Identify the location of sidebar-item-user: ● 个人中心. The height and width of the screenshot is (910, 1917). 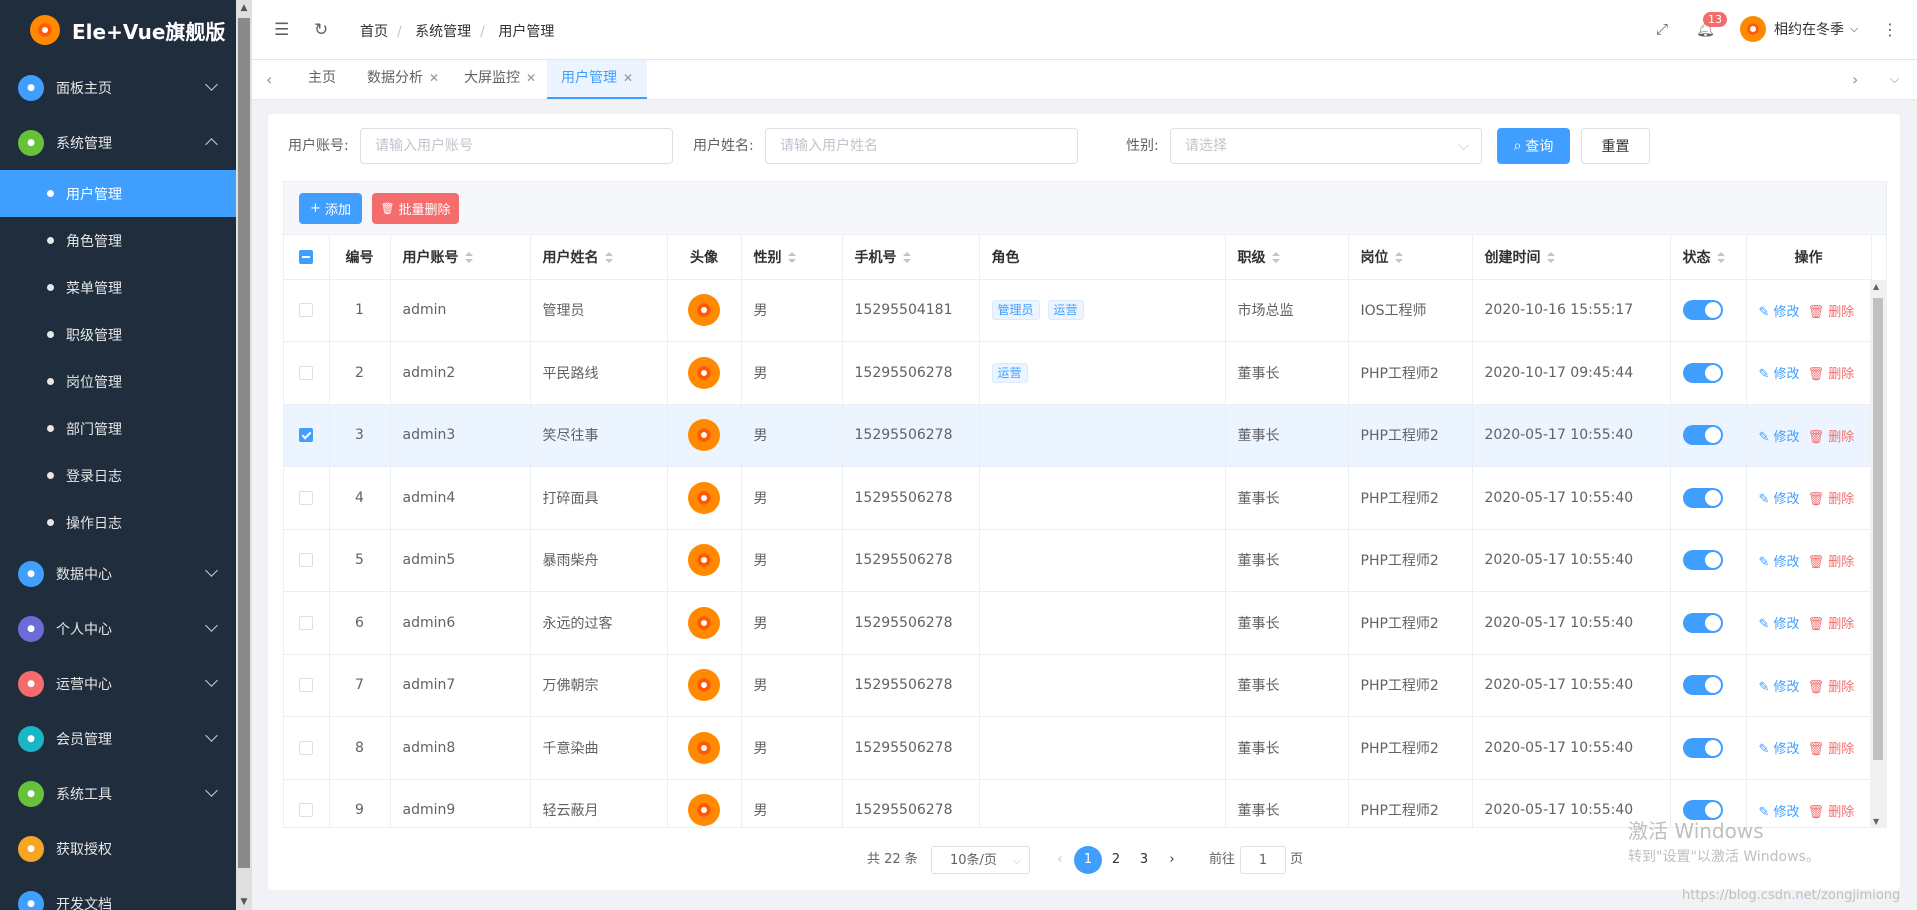
(118, 628).